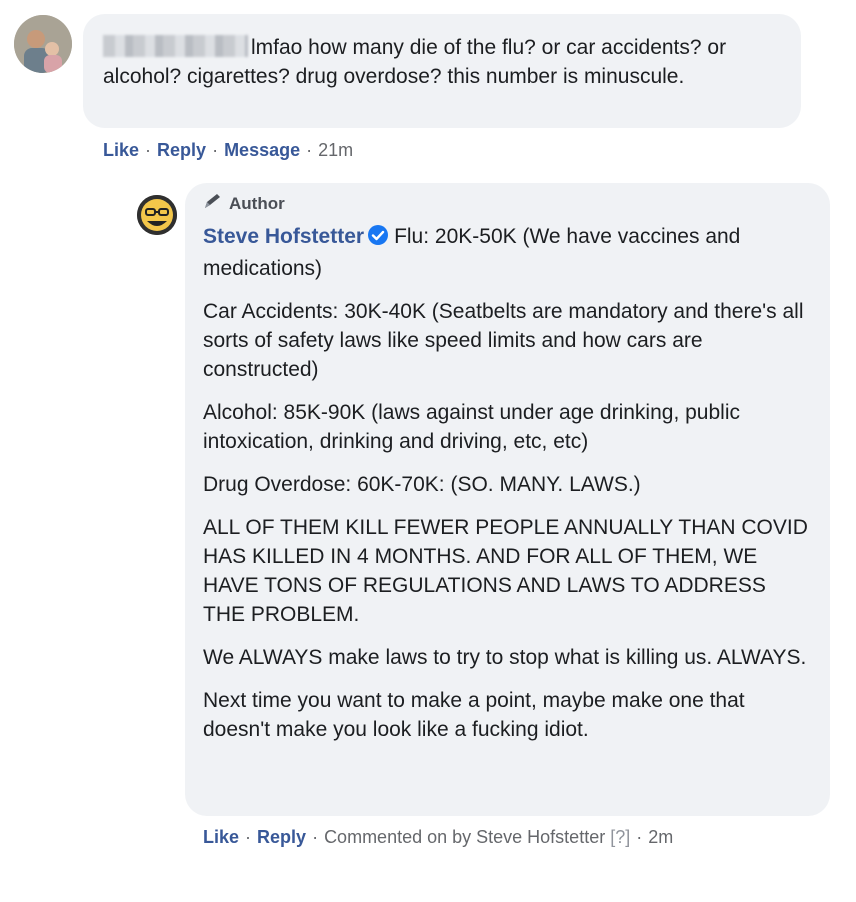  I want to click on author-name-link: Steve Hofstetter, so click(283, 236).